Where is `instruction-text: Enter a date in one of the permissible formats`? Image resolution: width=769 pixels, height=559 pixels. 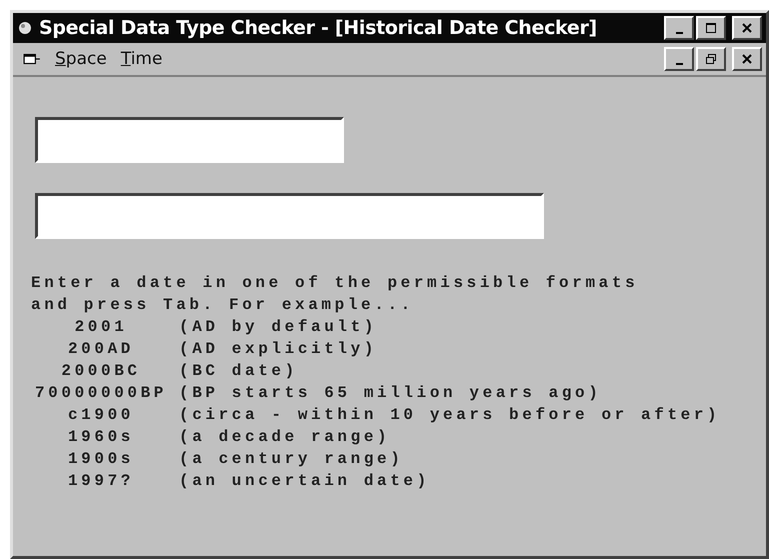 instruction-text: Enter a date in one of the permissible formats is located at coordinates (335, 283).